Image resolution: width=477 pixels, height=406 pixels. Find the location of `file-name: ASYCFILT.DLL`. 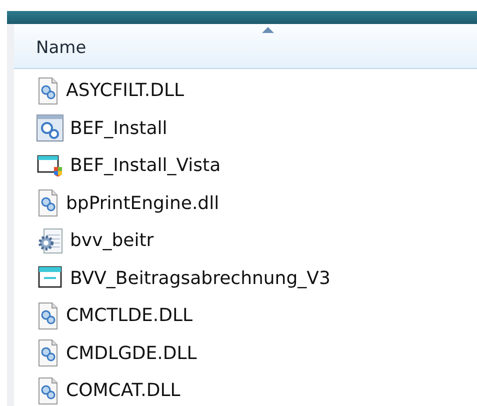

file-name: ASYCFILT.DLL is located at coordinates (125, 91).